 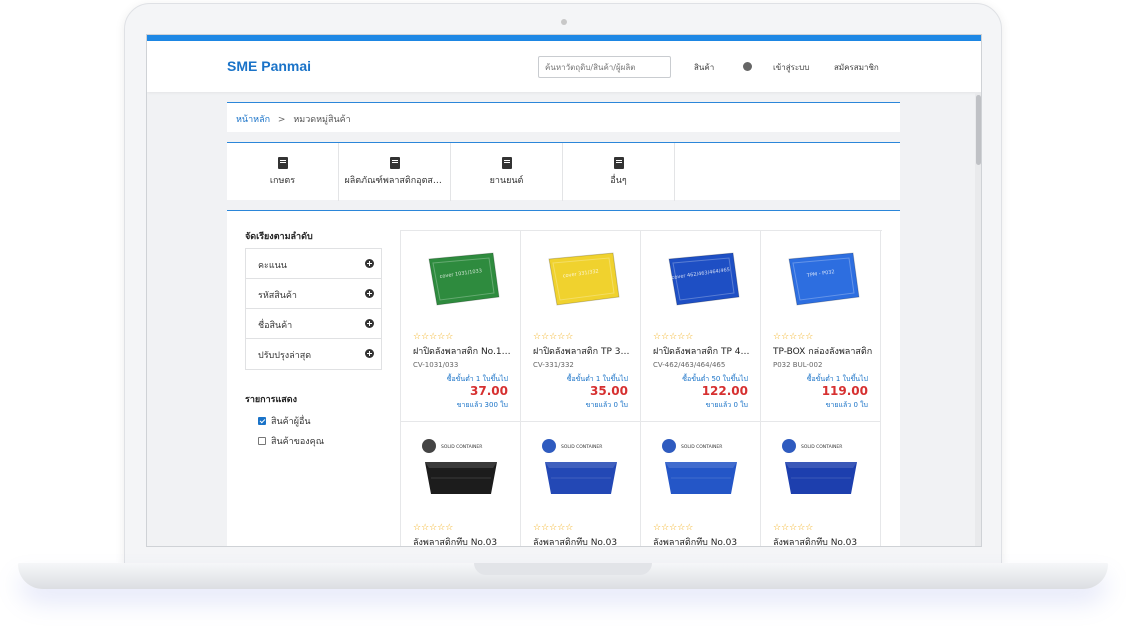 What do you see at coordinates (563, 569) in the screenshot?
I see `laptop-notch` at bounding box center [563, 569].